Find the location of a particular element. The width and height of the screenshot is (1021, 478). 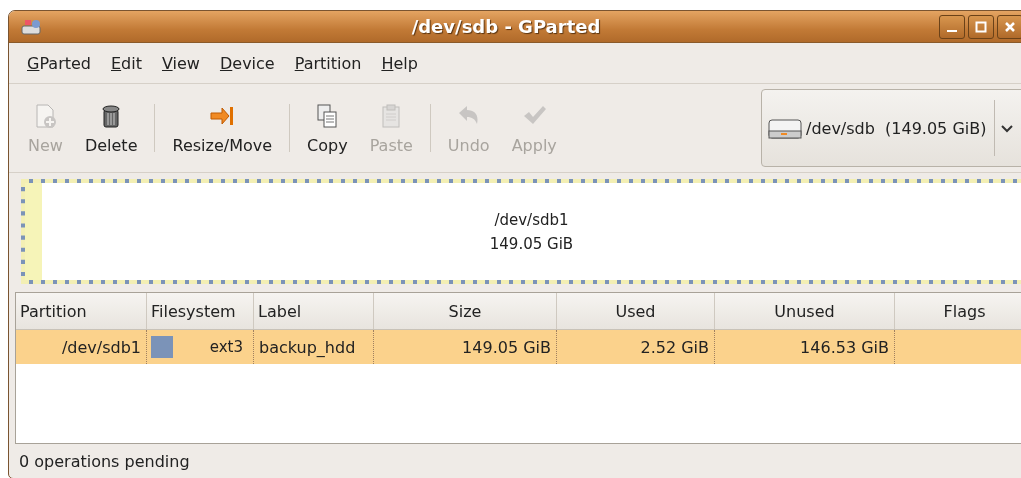

menu-item: Help is located at coordinates (399, 63).